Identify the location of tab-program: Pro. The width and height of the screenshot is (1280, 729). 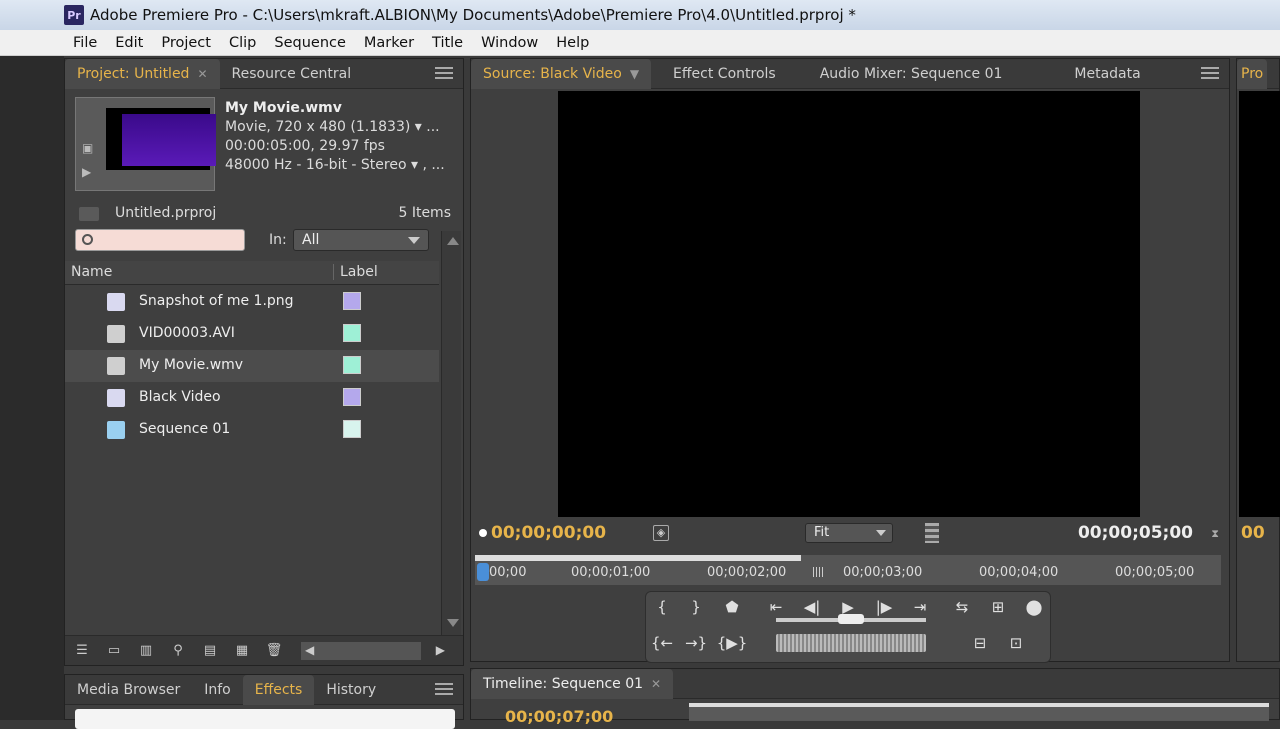
(1252, 73).